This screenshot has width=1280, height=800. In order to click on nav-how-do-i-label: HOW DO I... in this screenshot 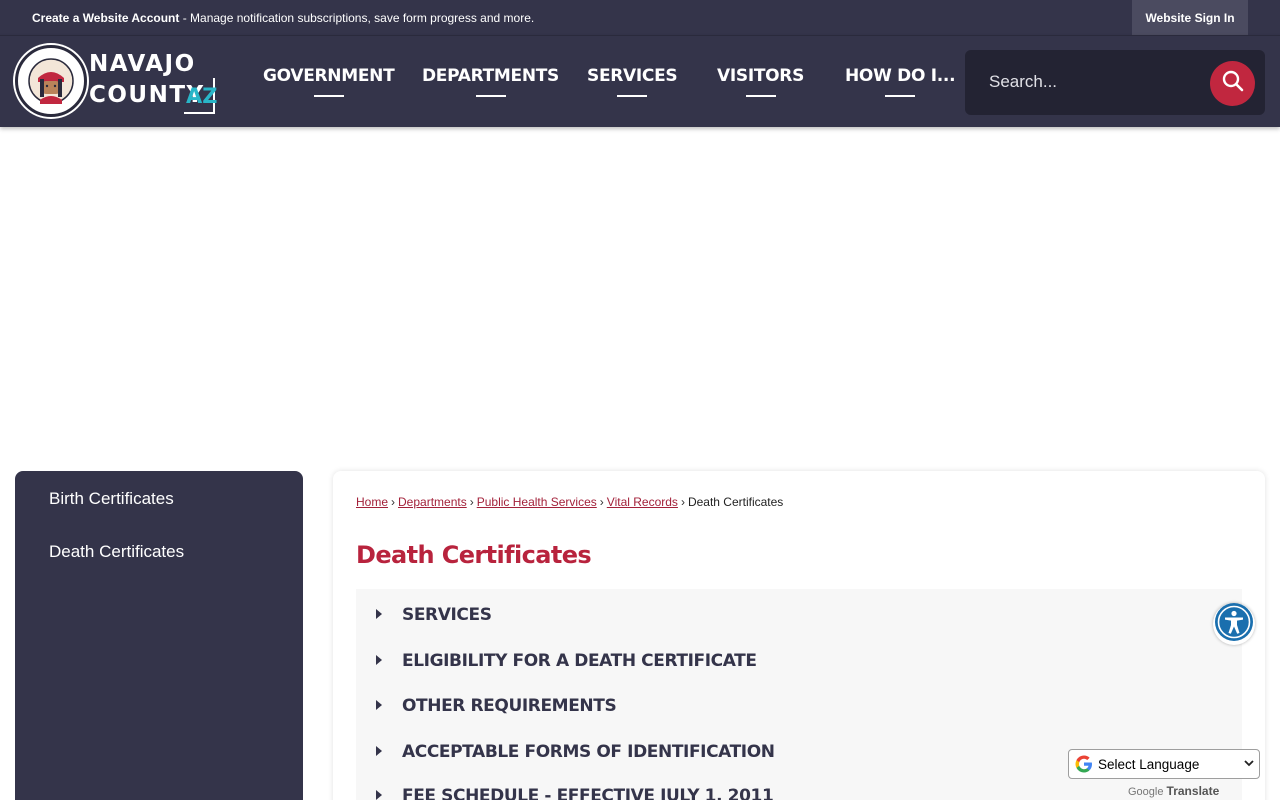, I will do `click(900, 76)`.